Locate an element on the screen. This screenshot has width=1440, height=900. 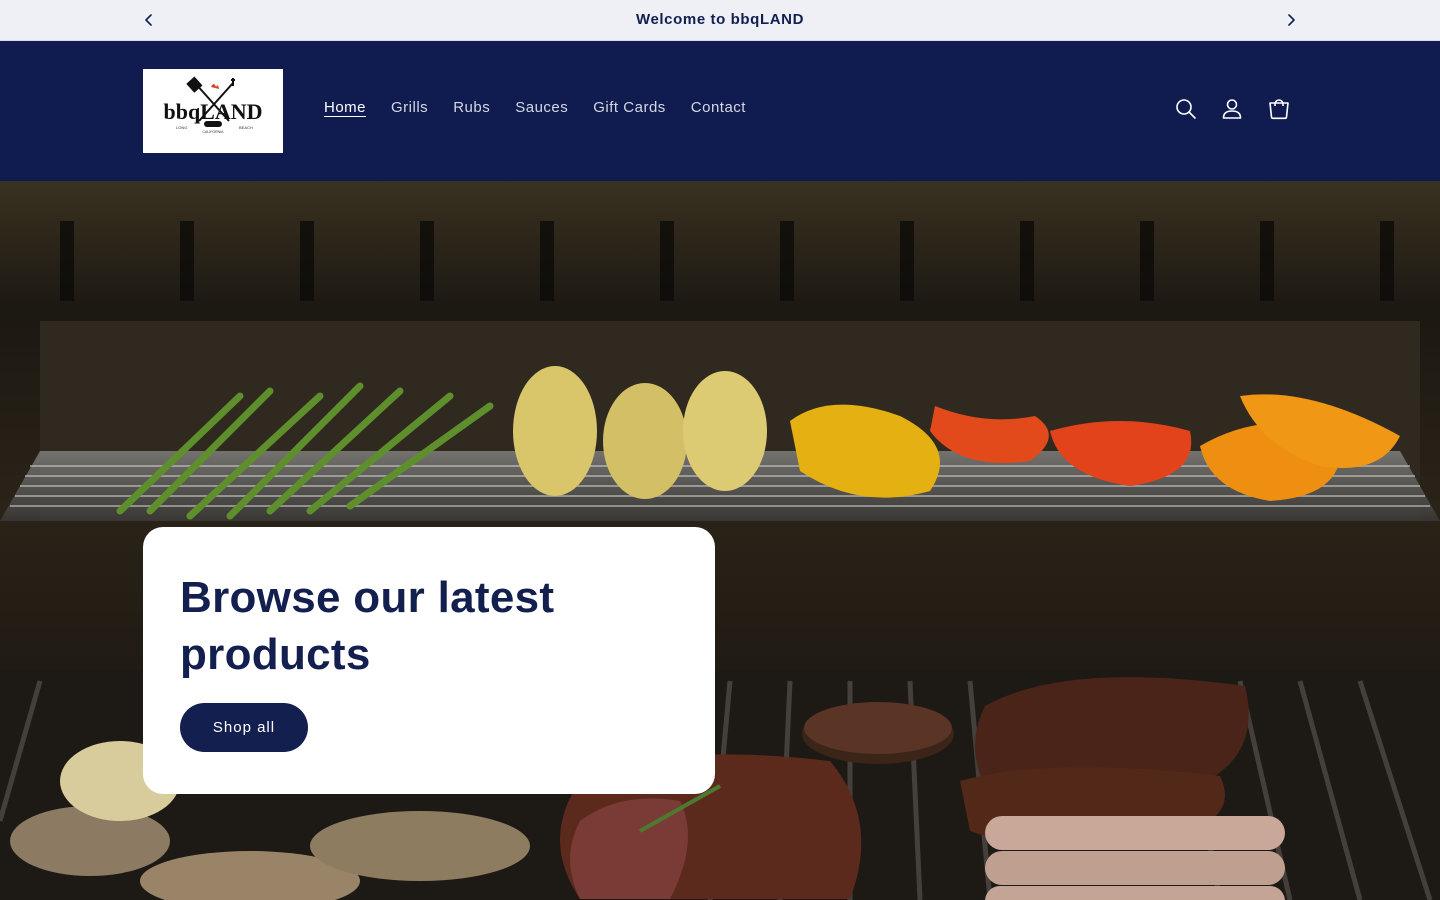
store-logo: bbqLAND LONG BEACH CALIFORNIA is located at coordinates (213, 111).